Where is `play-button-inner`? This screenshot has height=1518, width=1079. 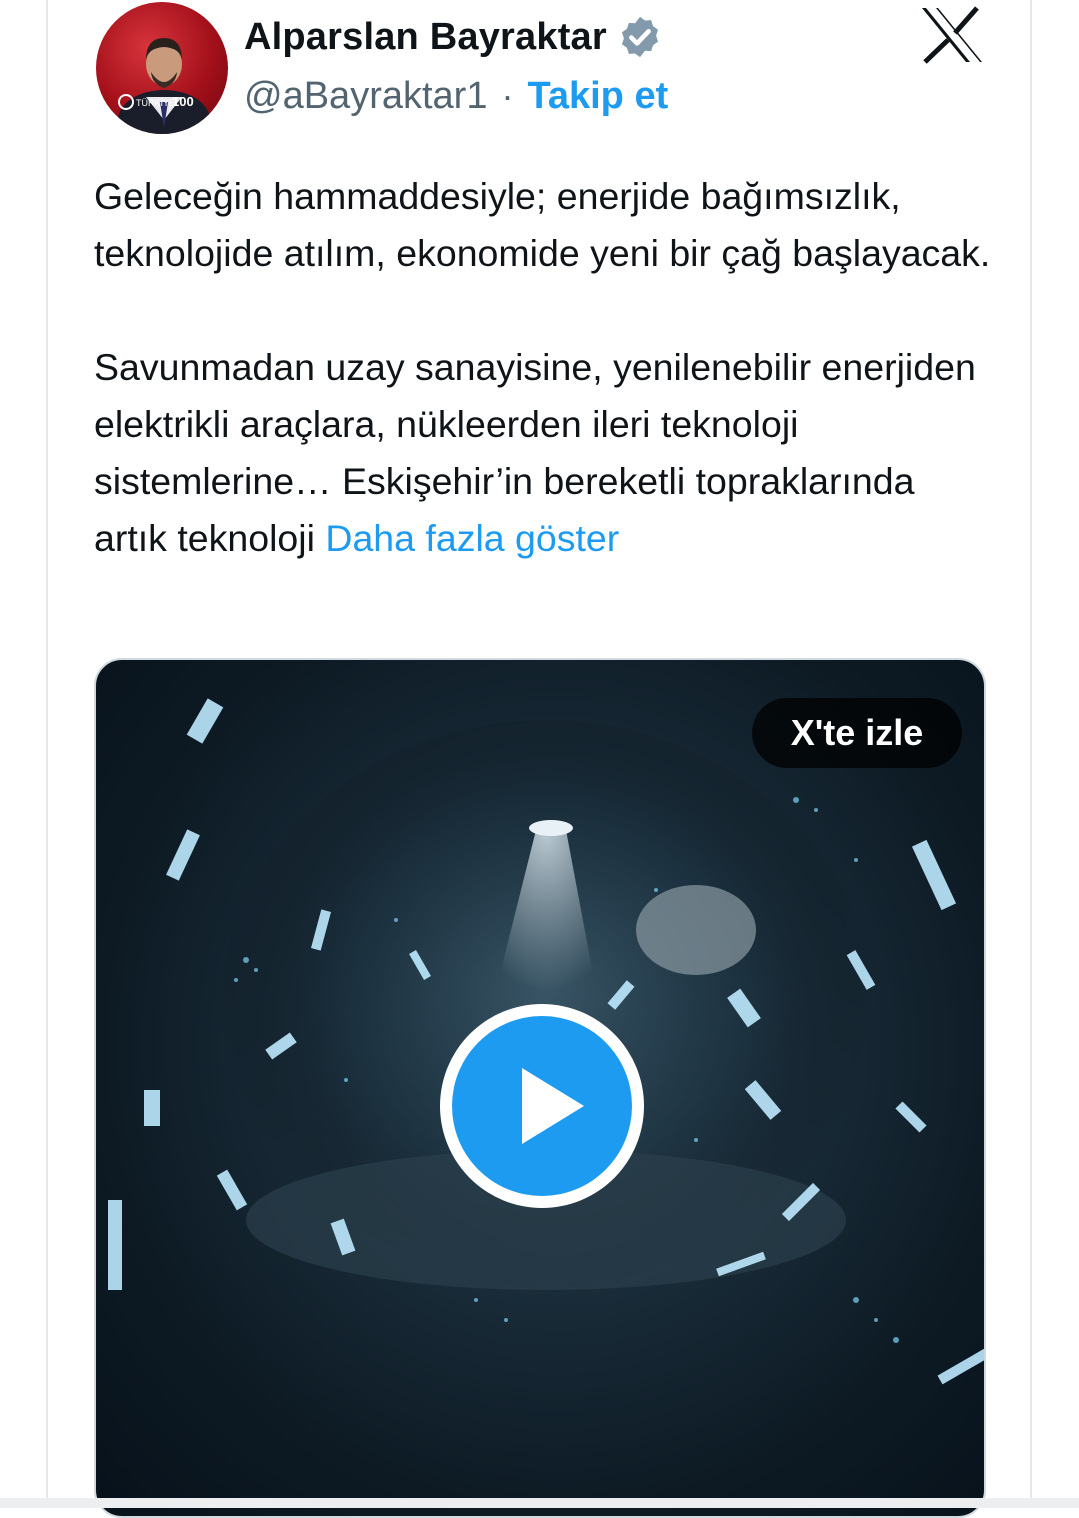 play-button-inner is located at coordinates (542, 1106).